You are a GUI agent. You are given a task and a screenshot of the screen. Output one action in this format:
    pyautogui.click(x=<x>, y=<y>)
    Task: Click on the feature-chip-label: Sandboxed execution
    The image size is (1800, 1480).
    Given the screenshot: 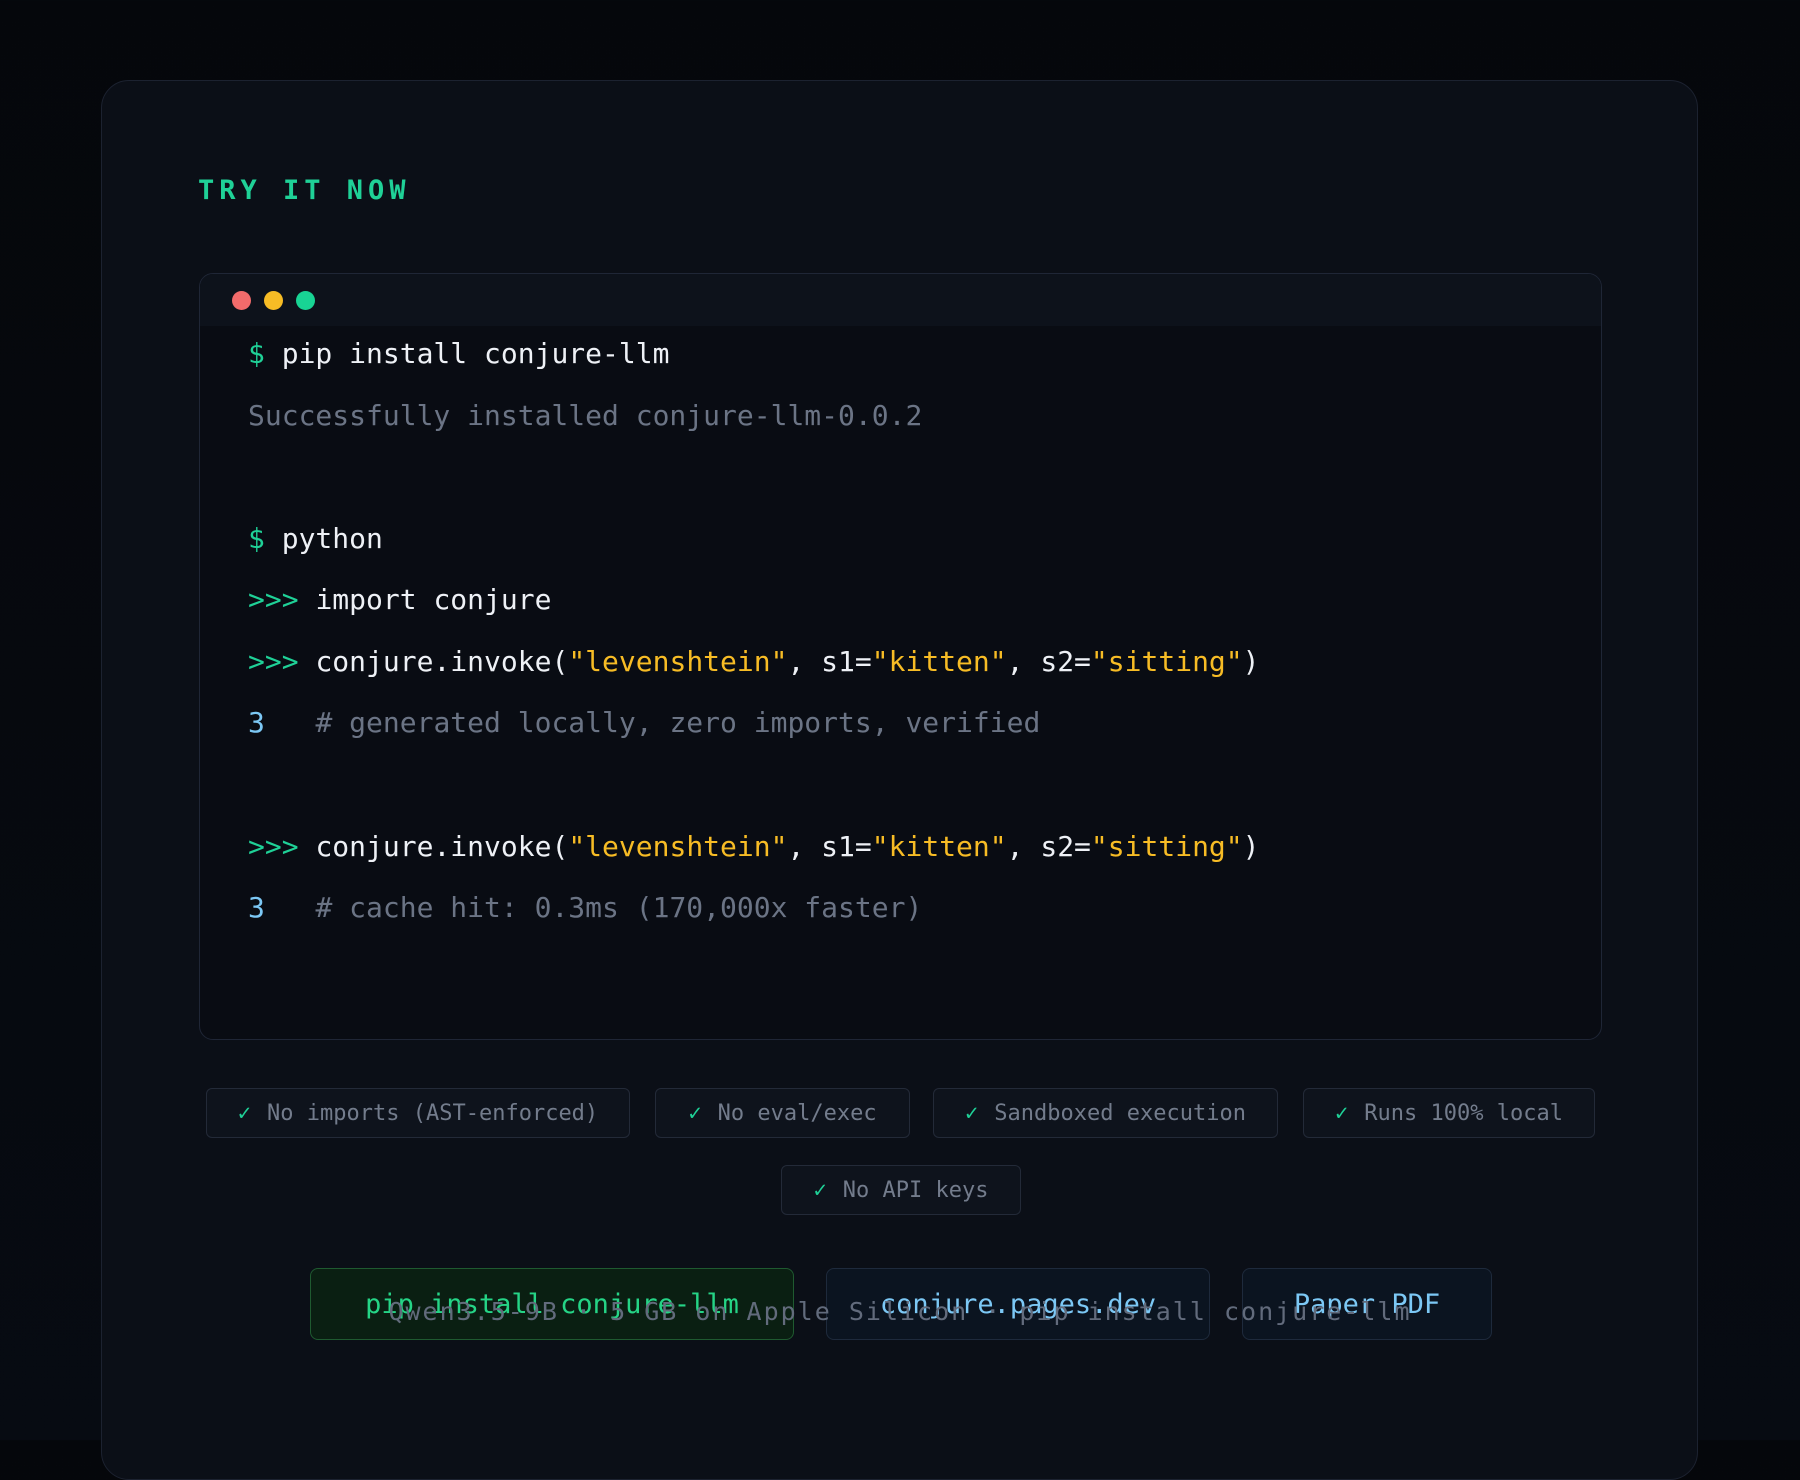 What is the action you would take?
    pyautogui.click(x=1120, y=1113)
    